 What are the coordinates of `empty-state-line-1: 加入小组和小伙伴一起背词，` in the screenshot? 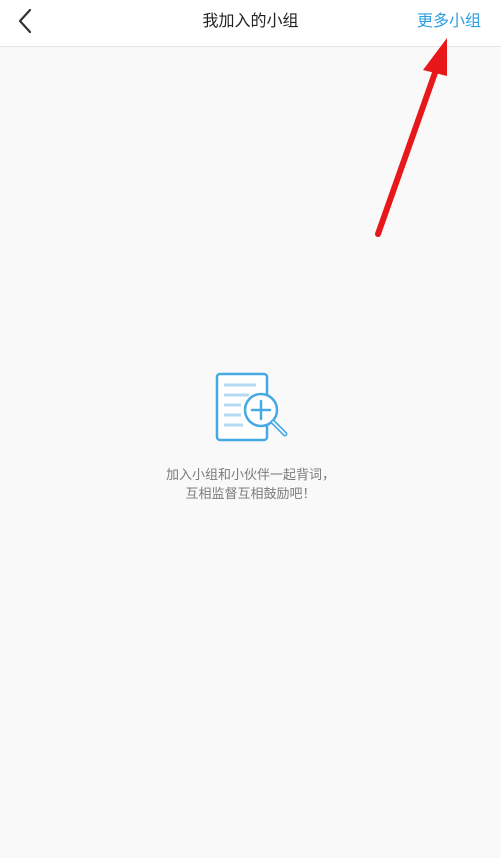 It's located at (250, 475).